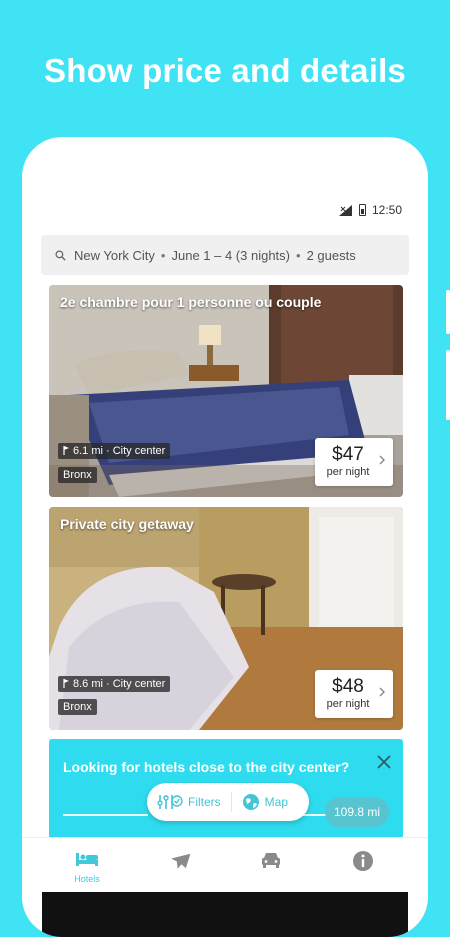  I want to click on status-time: 12:50, so click(386, 210).